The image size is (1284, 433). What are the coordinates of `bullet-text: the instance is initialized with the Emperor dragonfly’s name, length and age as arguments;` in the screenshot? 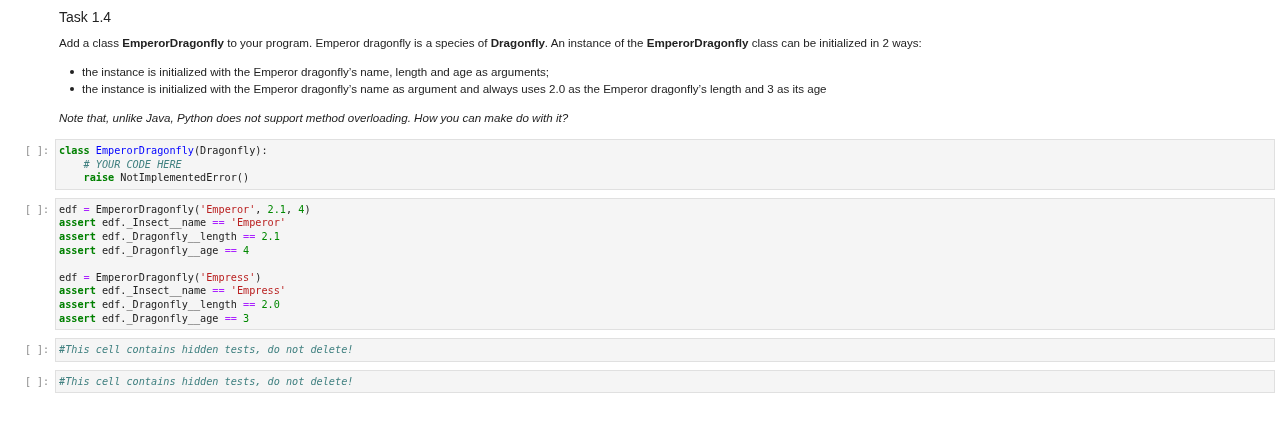 It's located at (316, 72).